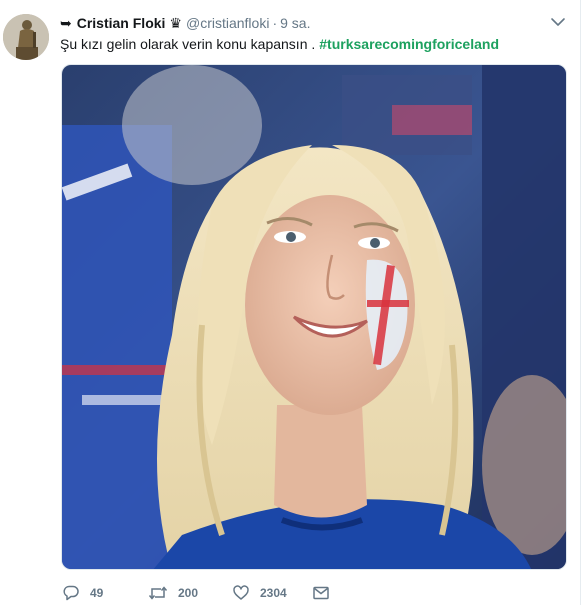 This screenshot has width=582, height=605. What do you see at coordinates (71, 593) in the screenshot?
I see `reply-icon` at bounding box center [71, 593].